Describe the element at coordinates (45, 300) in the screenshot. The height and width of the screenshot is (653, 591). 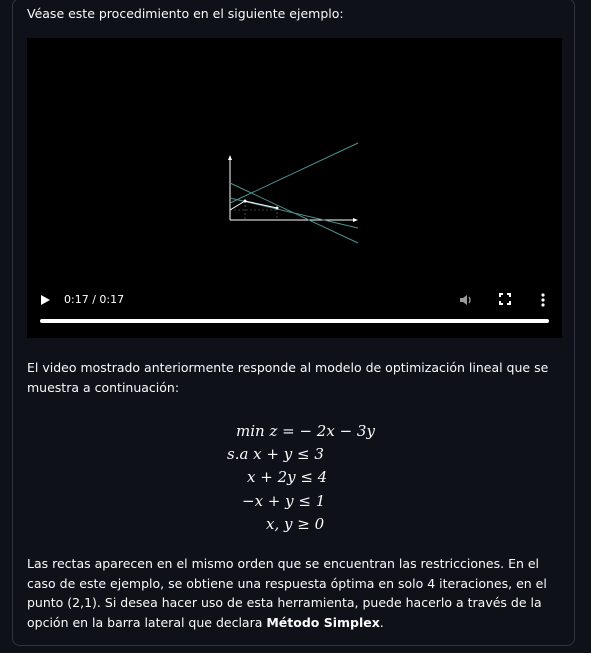
I see `play-icon` at that location.